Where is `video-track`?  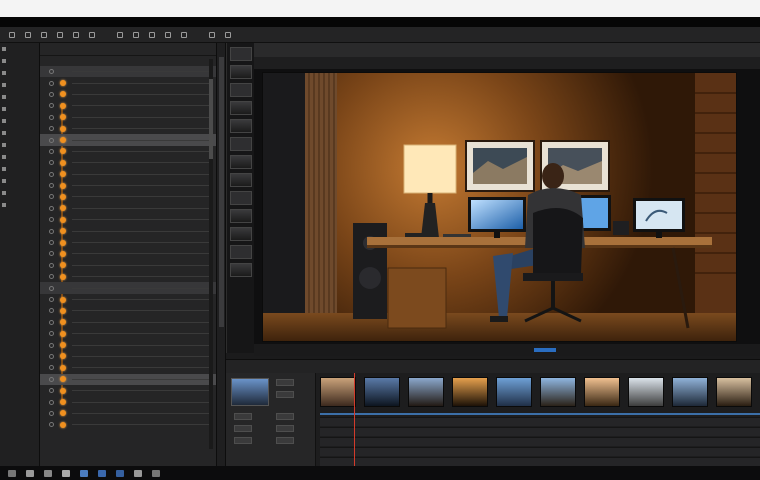
video-track is located at coordinates (540, 393).